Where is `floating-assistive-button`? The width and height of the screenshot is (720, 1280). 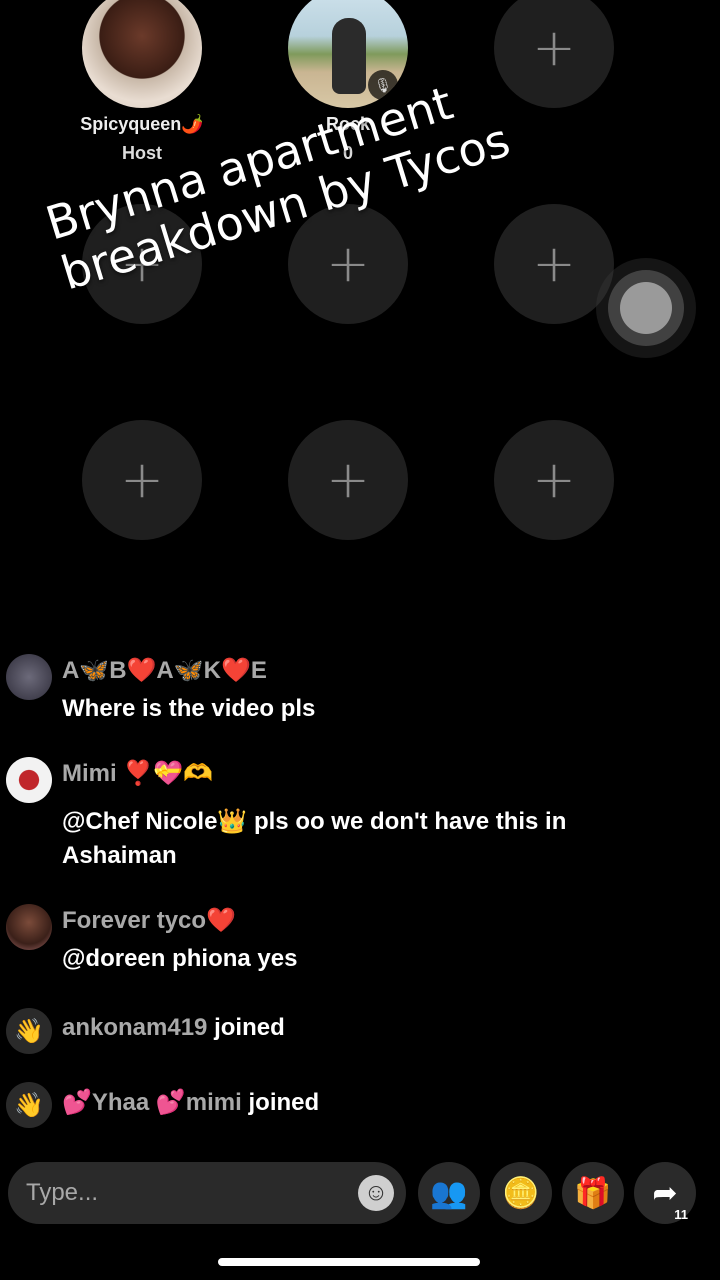
floating-assistive-button is located at coordinates (646, 308).